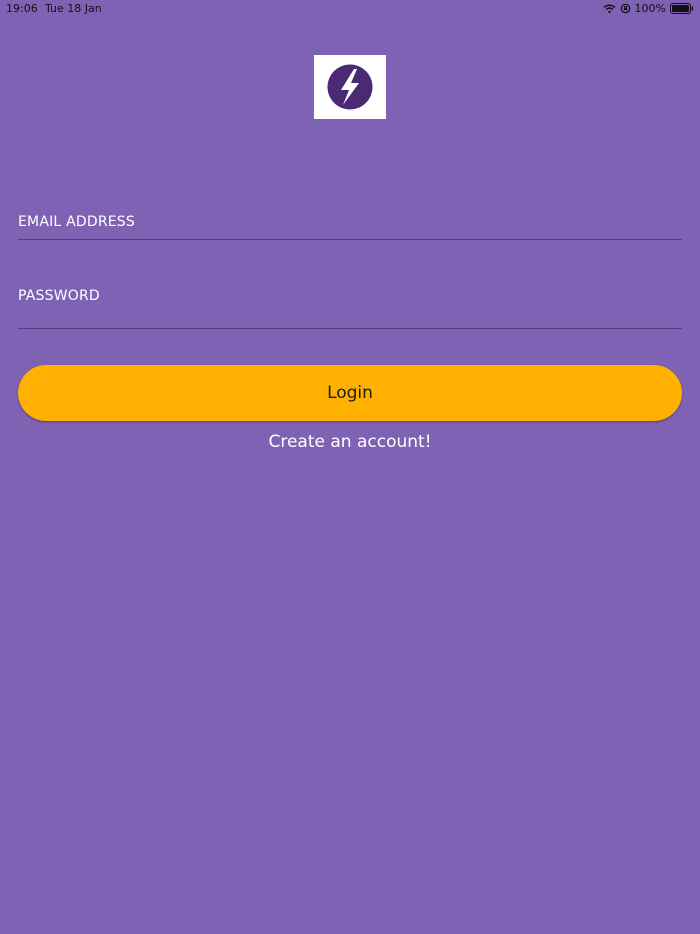 The image size is (700, 934). What do you see at coordinates (625, 8) in the screenshot?
I see `orientation-lock-icon` at bounding box center [625, 8].